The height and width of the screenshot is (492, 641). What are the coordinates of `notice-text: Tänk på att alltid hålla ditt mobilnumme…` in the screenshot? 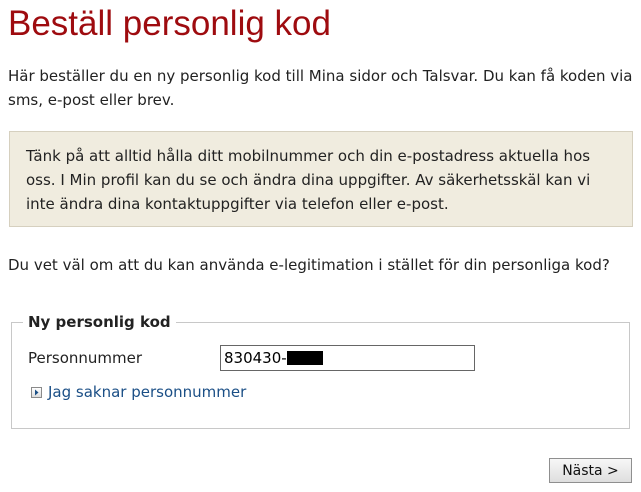 It's located at (308, 180).